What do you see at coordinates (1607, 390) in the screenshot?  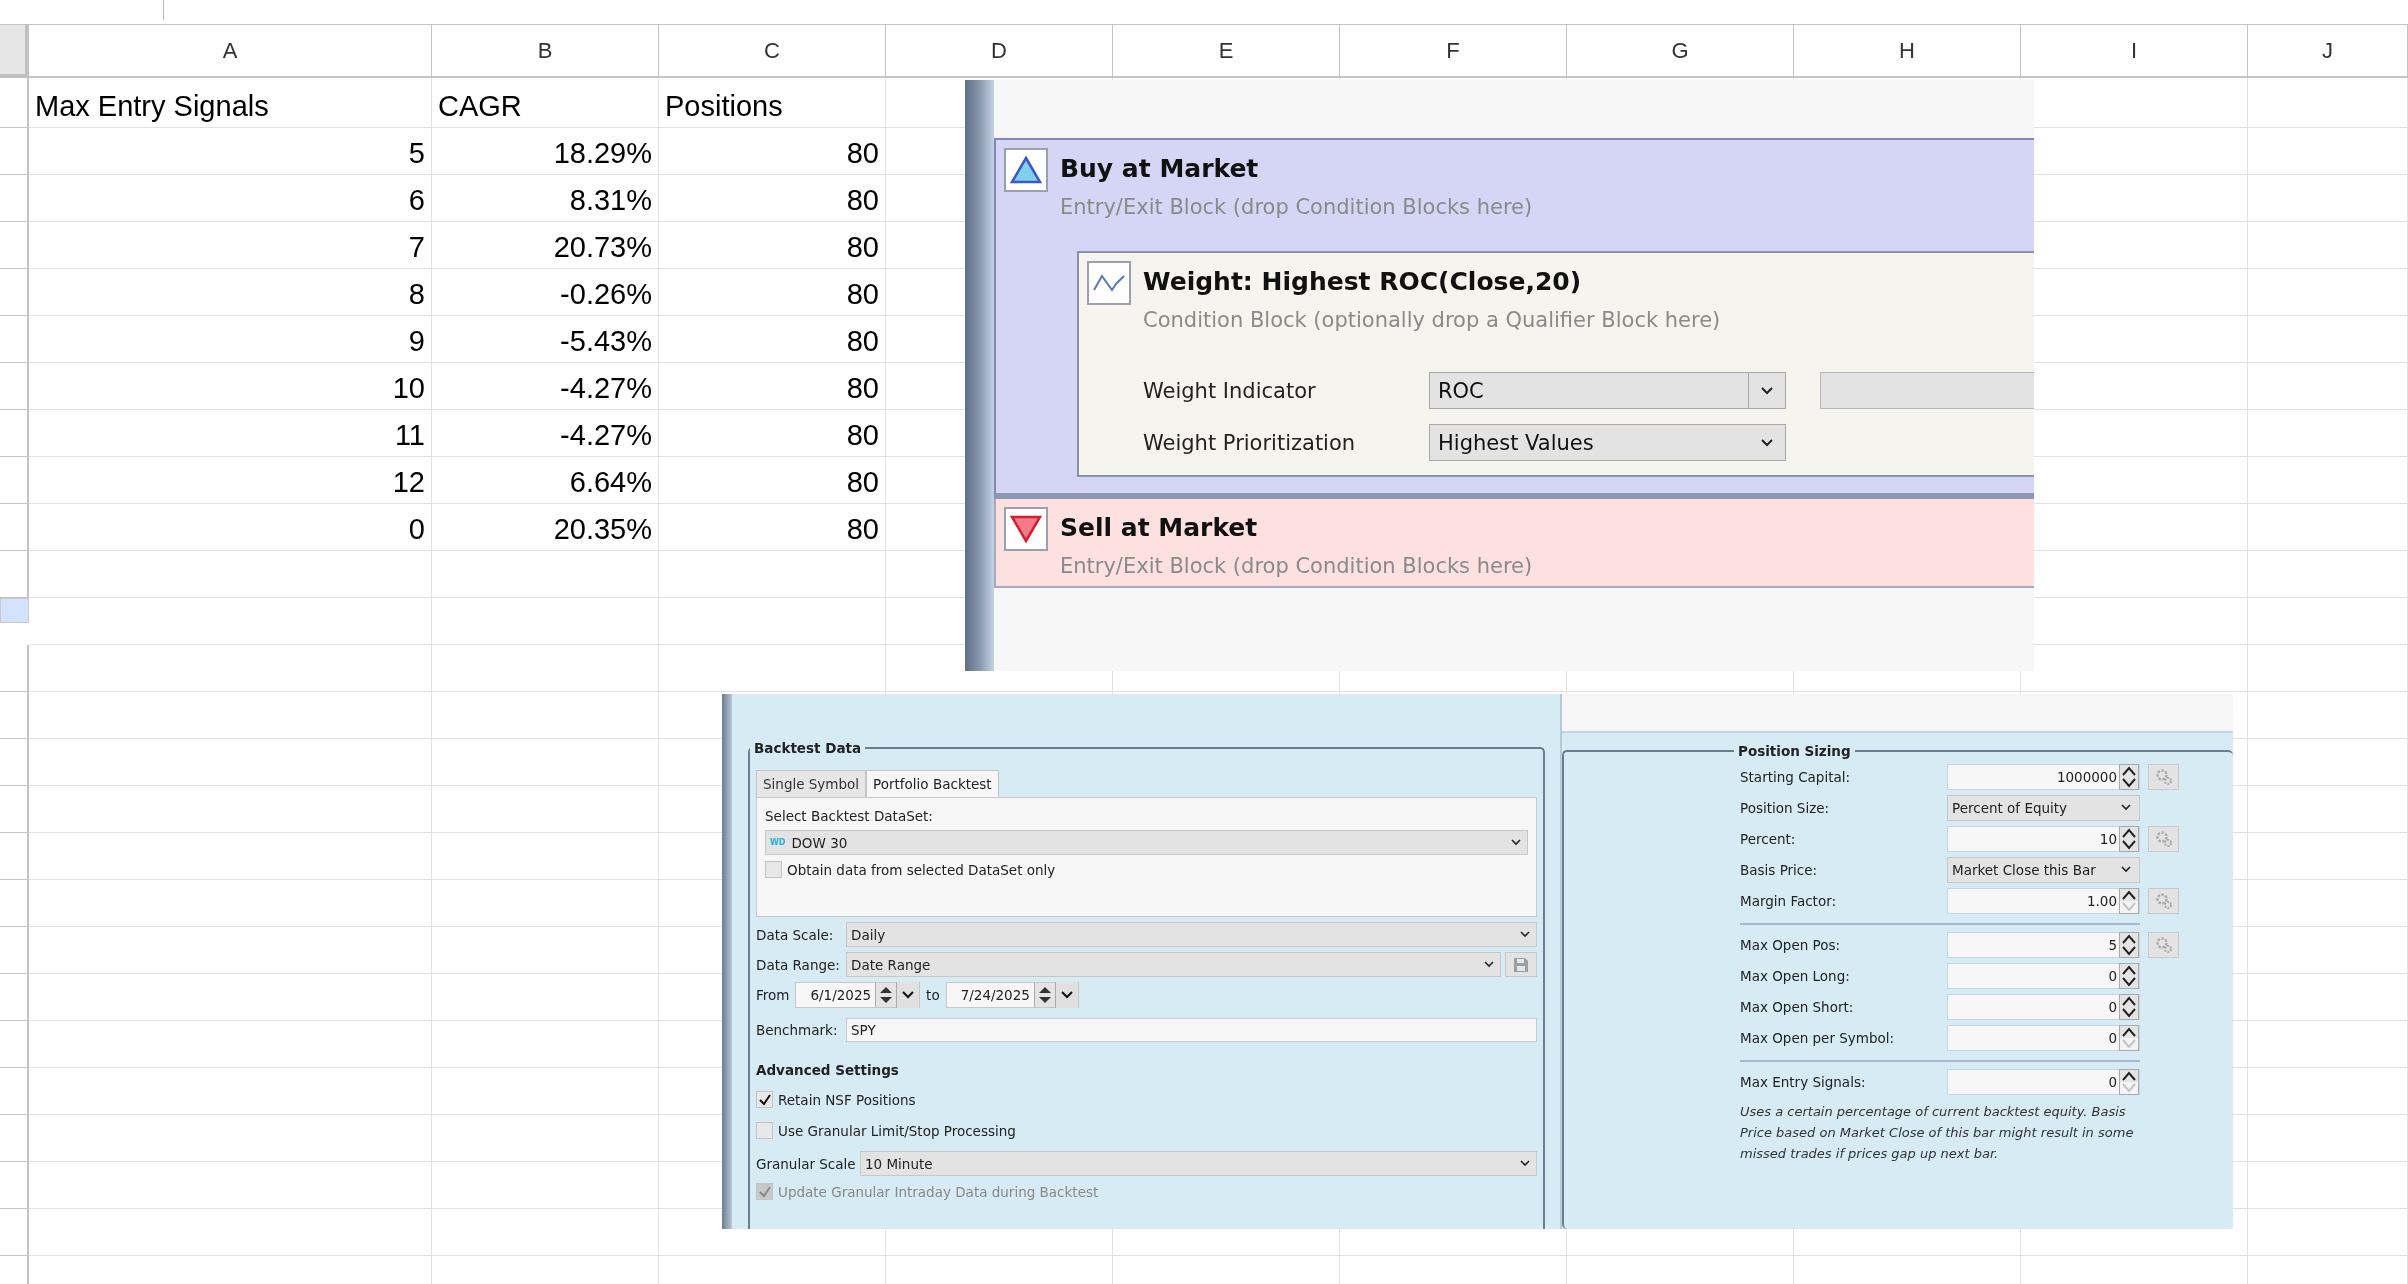 I see `dropdown: ROC` at bounding box center [1607, 390].